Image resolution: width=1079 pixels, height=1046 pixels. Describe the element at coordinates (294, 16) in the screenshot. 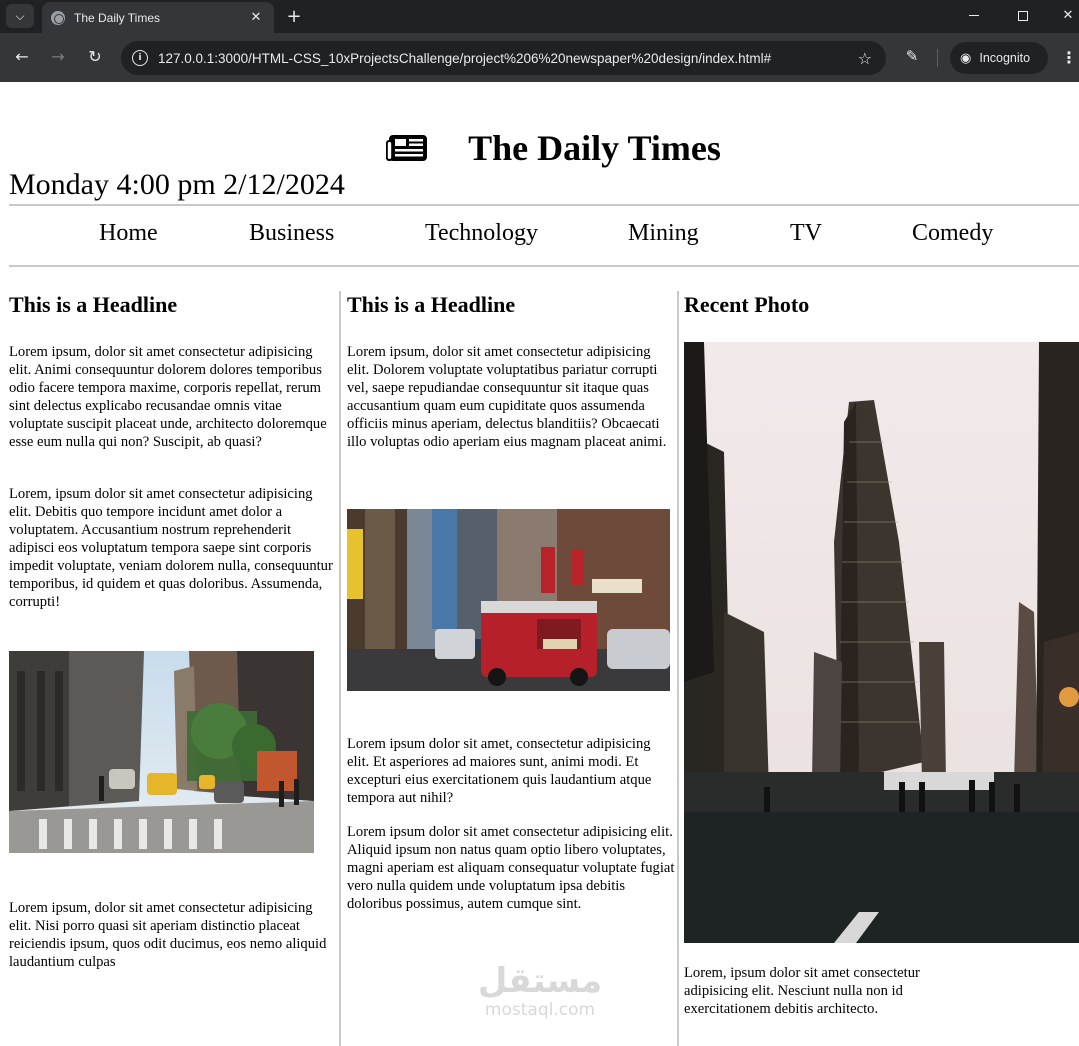

I see `plus-icon: +` at that location.